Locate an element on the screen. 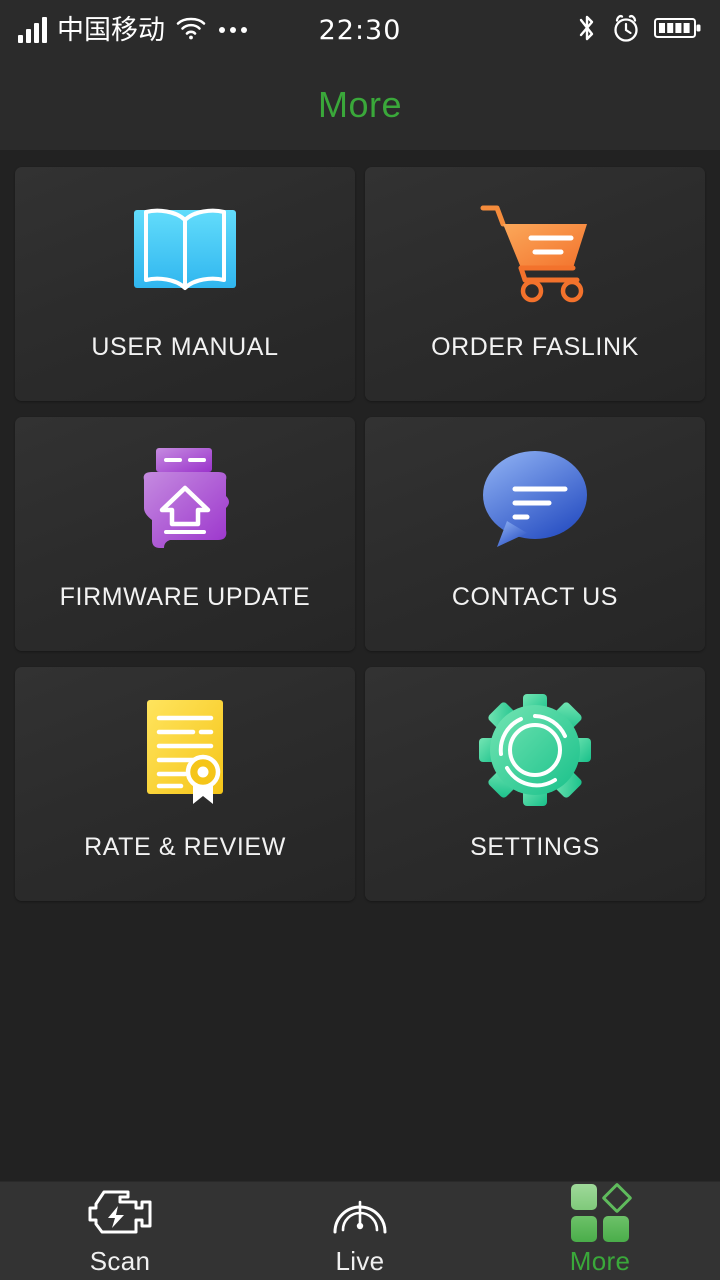 Image resolution: width=720 pixels, height=1280 pixels. grid-square-bottom-left is located at coordinates (584, 1228).